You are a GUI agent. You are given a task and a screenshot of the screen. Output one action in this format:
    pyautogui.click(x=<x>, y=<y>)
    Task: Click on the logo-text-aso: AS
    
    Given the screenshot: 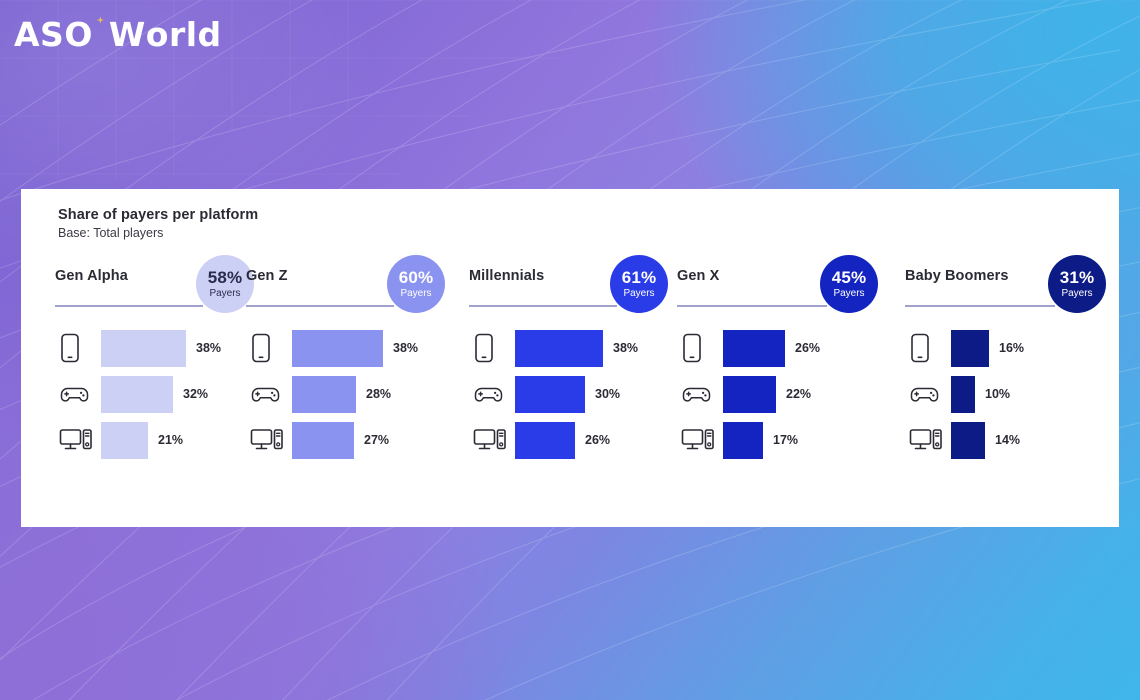 What is the action you would take?
    pyautogui.click(x=39, y=34)
    